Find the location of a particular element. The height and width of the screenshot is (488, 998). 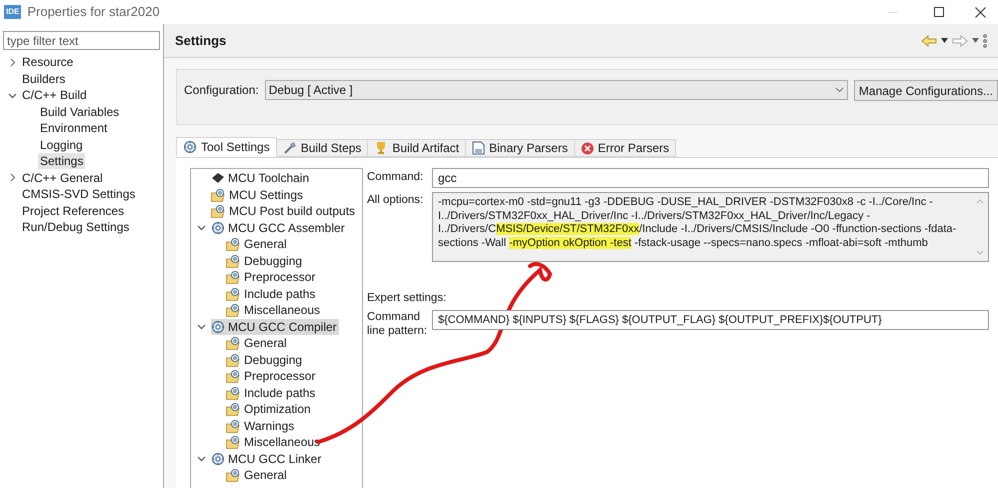

nav-item: Logging is located at coordinates (61, 144).